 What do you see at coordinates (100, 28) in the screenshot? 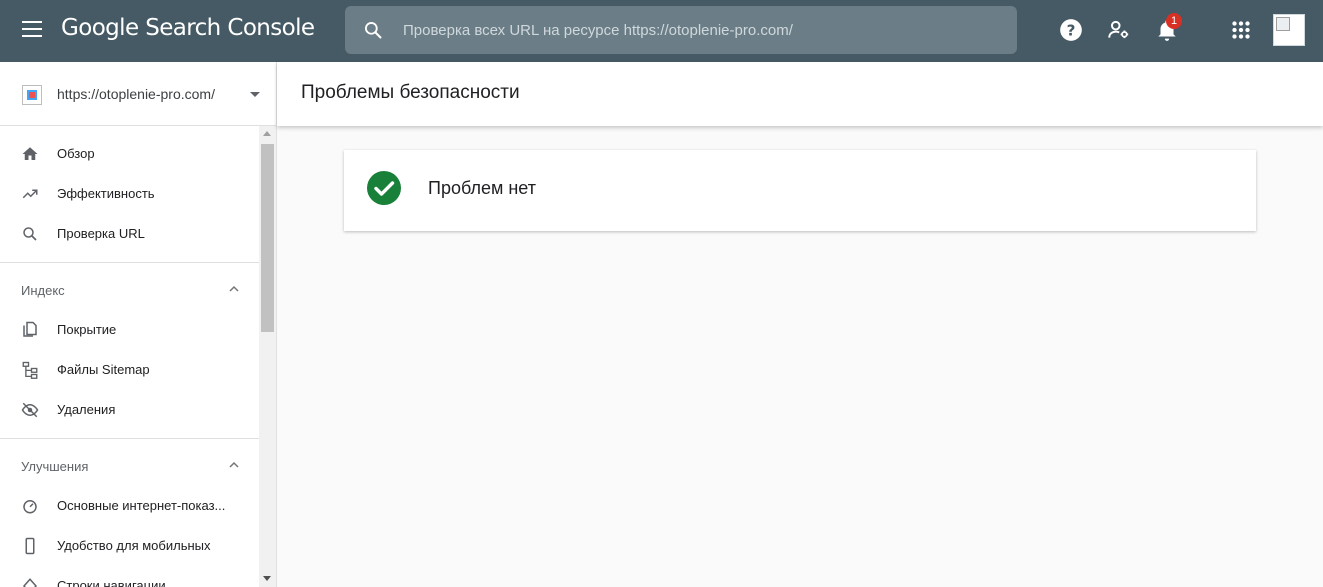
I see `logo-google: Google` at bounding box center [100, 28].